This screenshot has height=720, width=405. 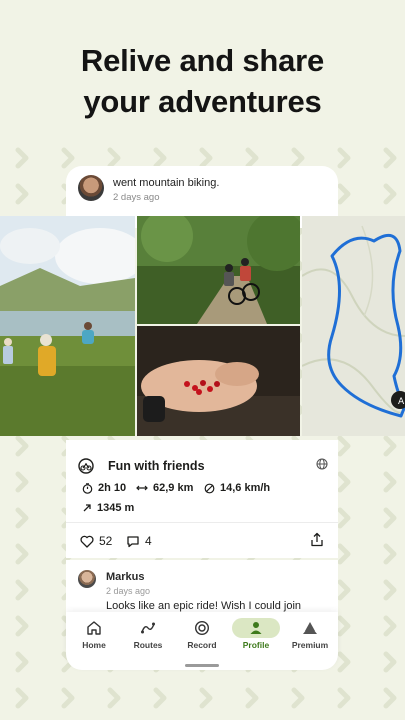 I want to click on photo-route-map: A, so click(x=353, y=326).